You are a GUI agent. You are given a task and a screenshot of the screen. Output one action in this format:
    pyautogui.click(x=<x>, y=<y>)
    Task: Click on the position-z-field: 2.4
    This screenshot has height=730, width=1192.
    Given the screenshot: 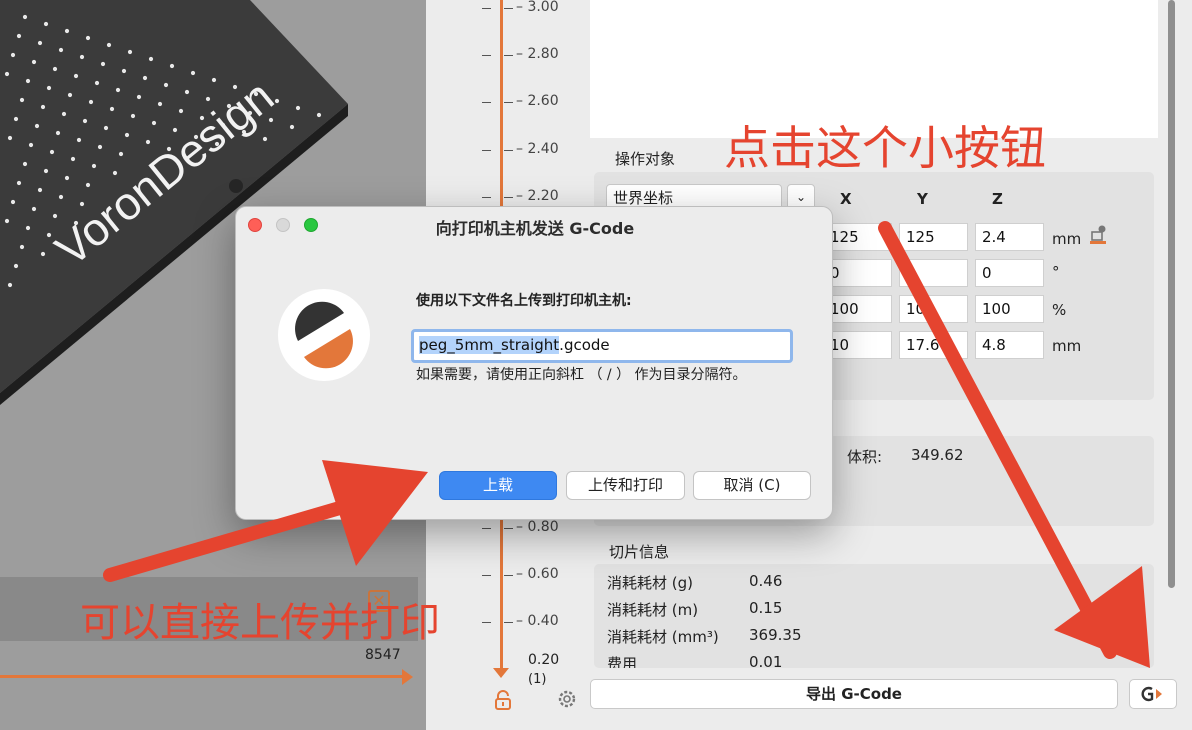 What is the action you would take?
    pyautogui.click(x=1009, y=237)
    